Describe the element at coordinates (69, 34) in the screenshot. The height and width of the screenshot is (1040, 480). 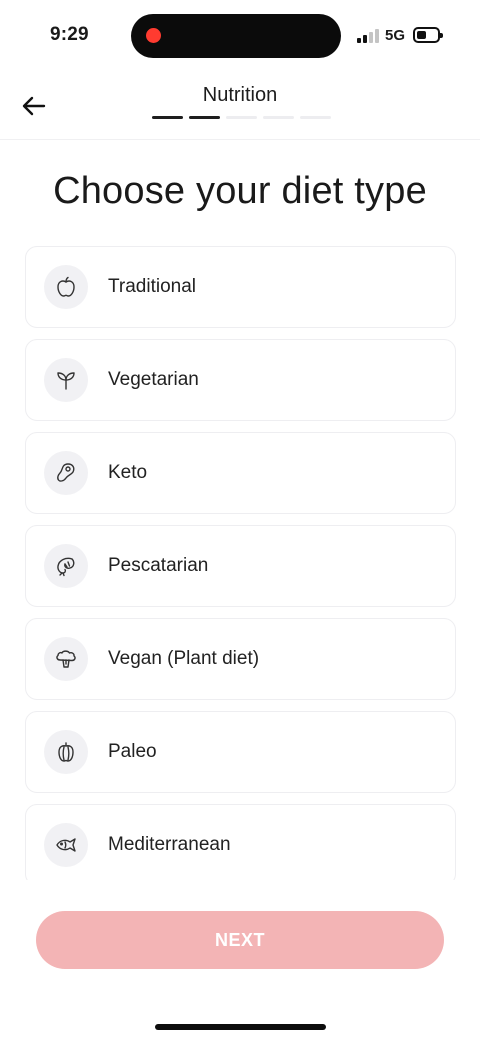
I see `status-time: 9:29` at that location.